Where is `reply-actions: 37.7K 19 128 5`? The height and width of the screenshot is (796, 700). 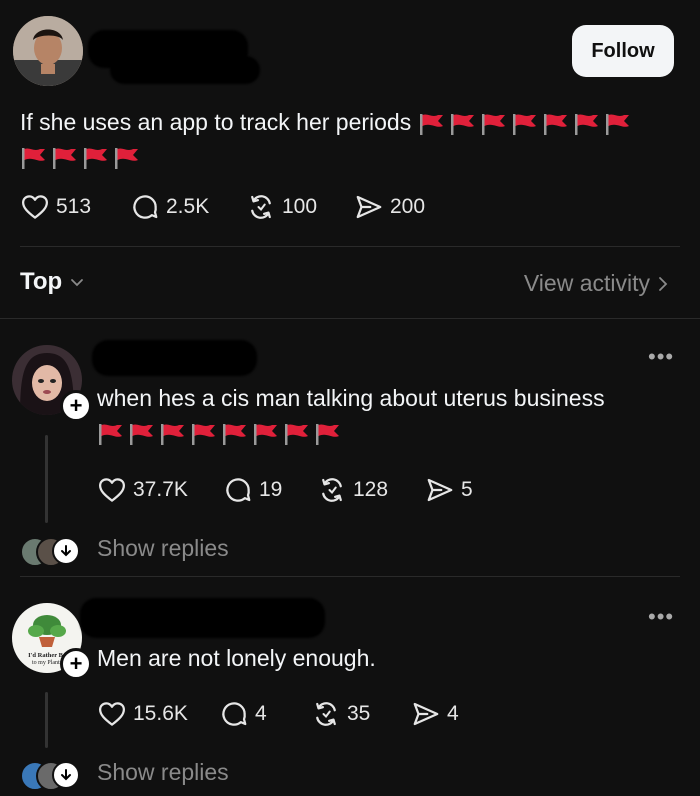
reply-actions: 37.7K 19 128 5 is located at coordinates (285, 490).